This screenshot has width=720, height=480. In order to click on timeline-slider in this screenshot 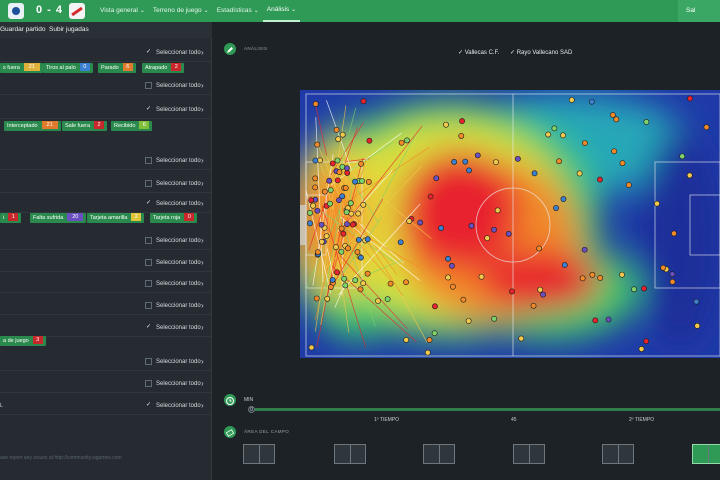, I will do `click(487, 409)`.